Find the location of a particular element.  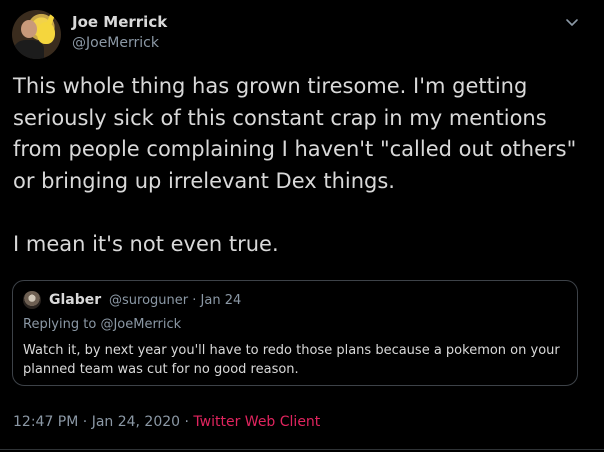

quoted-replying-to: Replying to @JoeMerrick is located at coordinates (102, 324).